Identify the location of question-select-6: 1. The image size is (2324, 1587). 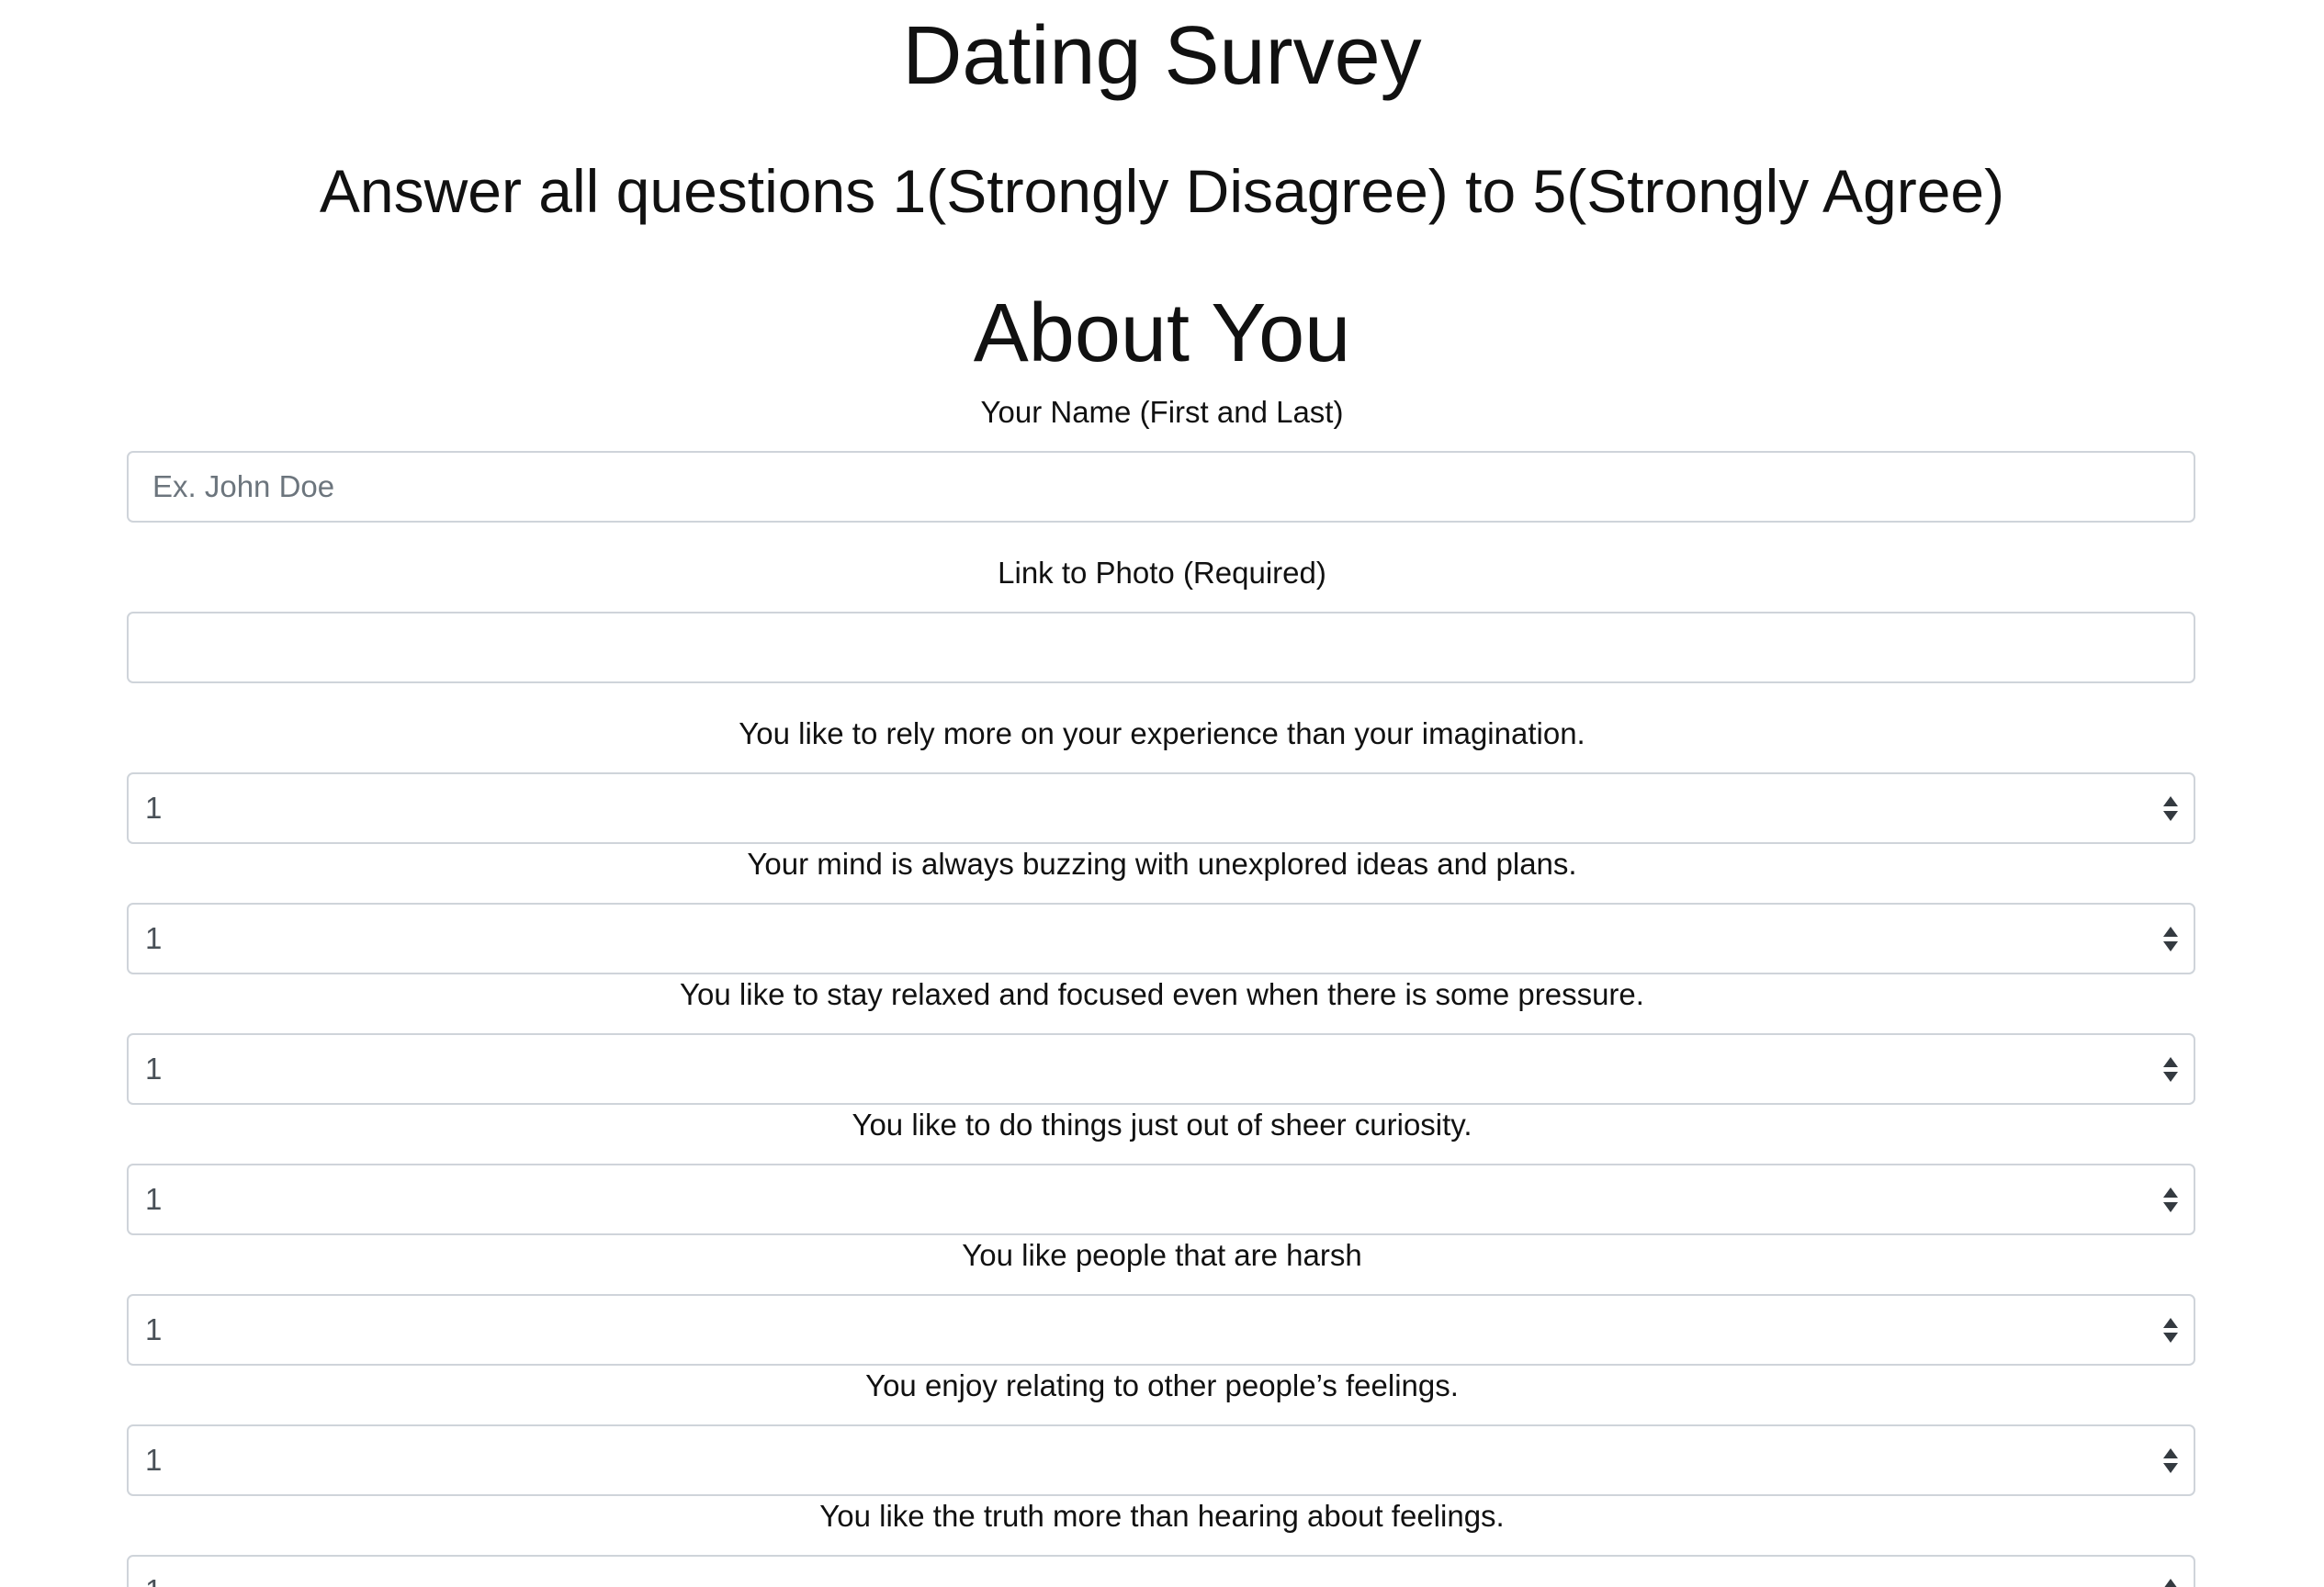
(1161, 1460).